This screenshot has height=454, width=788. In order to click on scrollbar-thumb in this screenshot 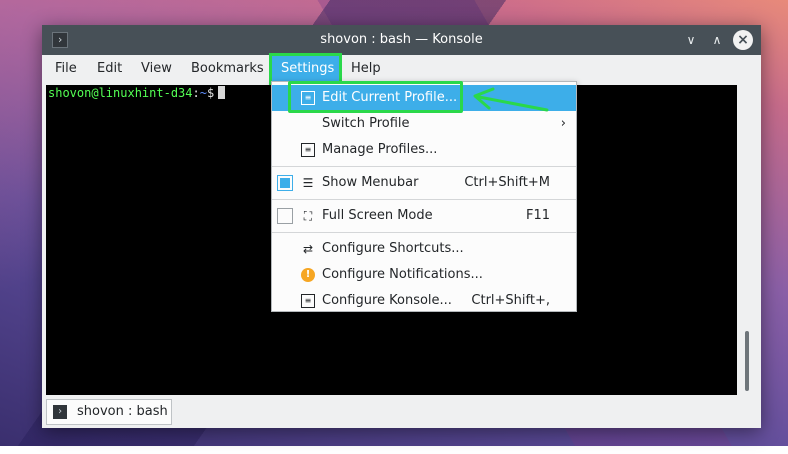, I will do `click(747, 361)`.